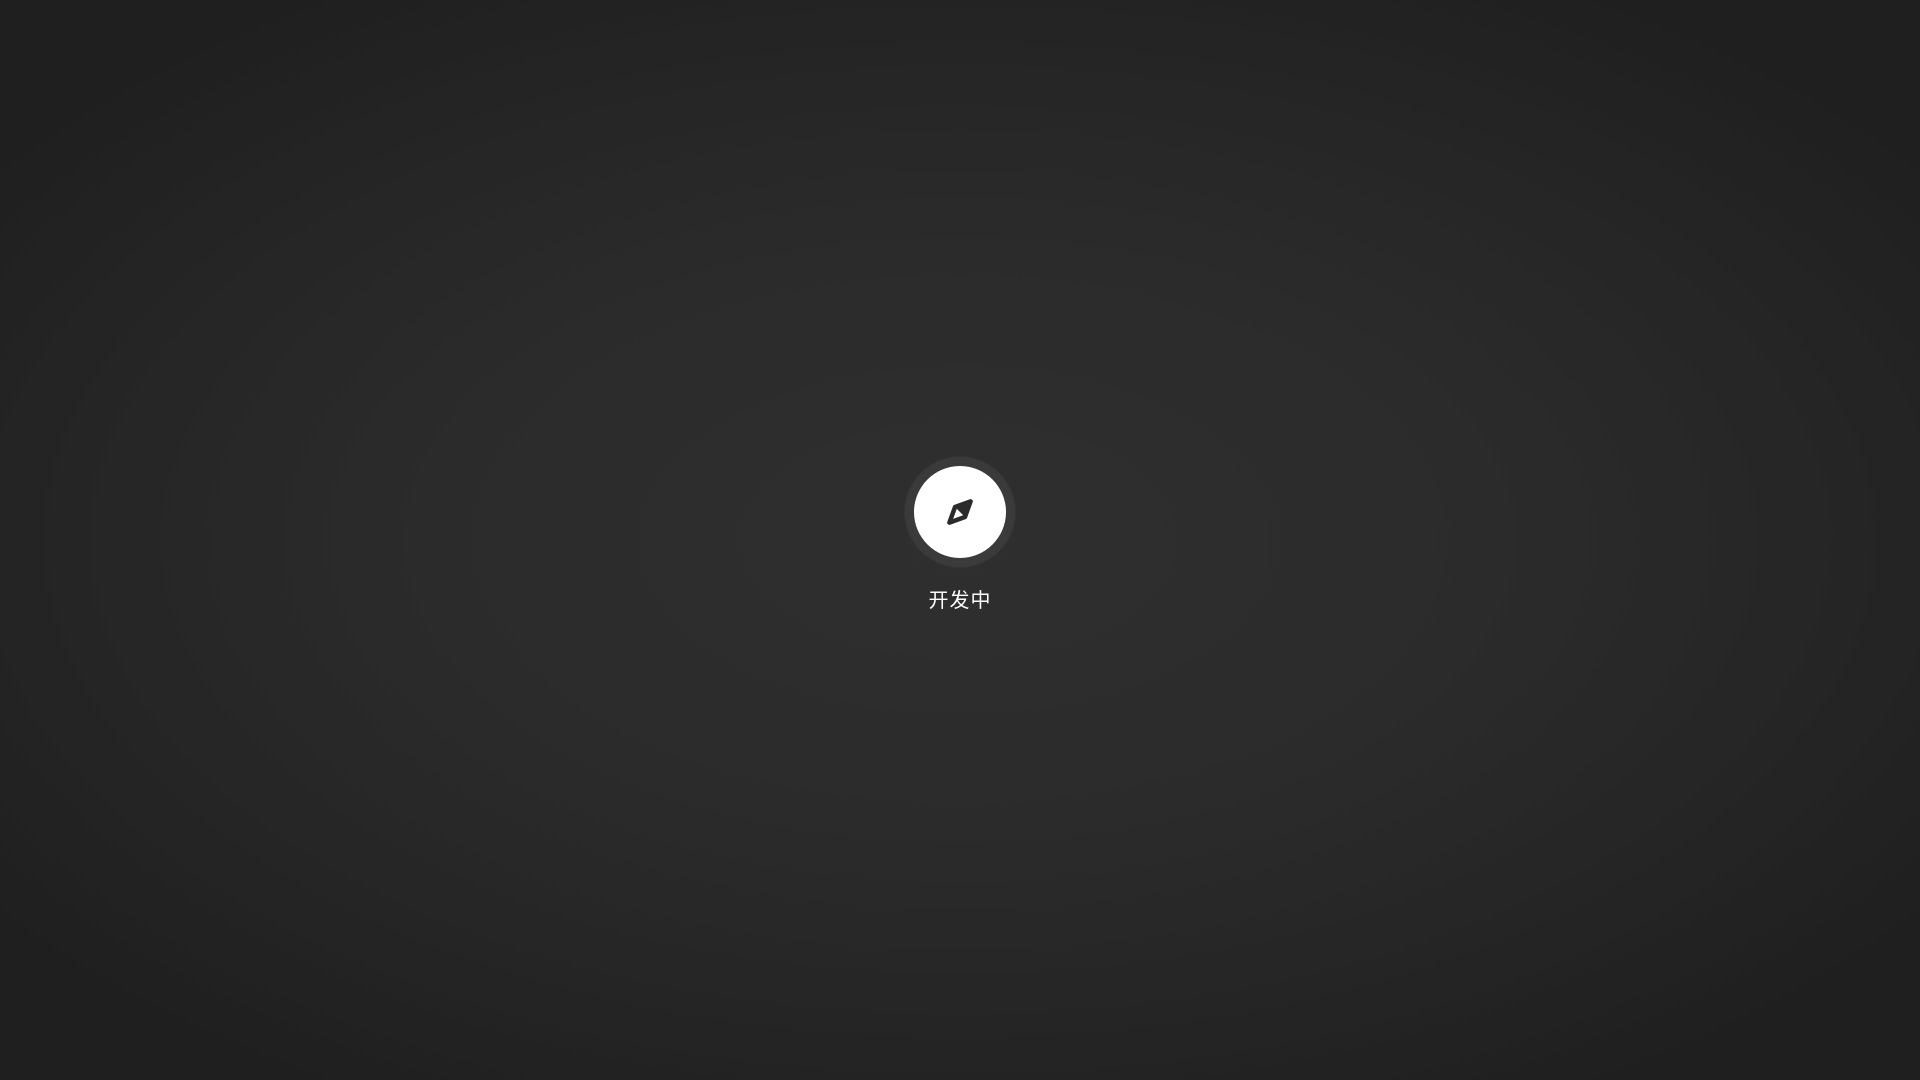  I want to click on compass-icon, so click(960, 512).